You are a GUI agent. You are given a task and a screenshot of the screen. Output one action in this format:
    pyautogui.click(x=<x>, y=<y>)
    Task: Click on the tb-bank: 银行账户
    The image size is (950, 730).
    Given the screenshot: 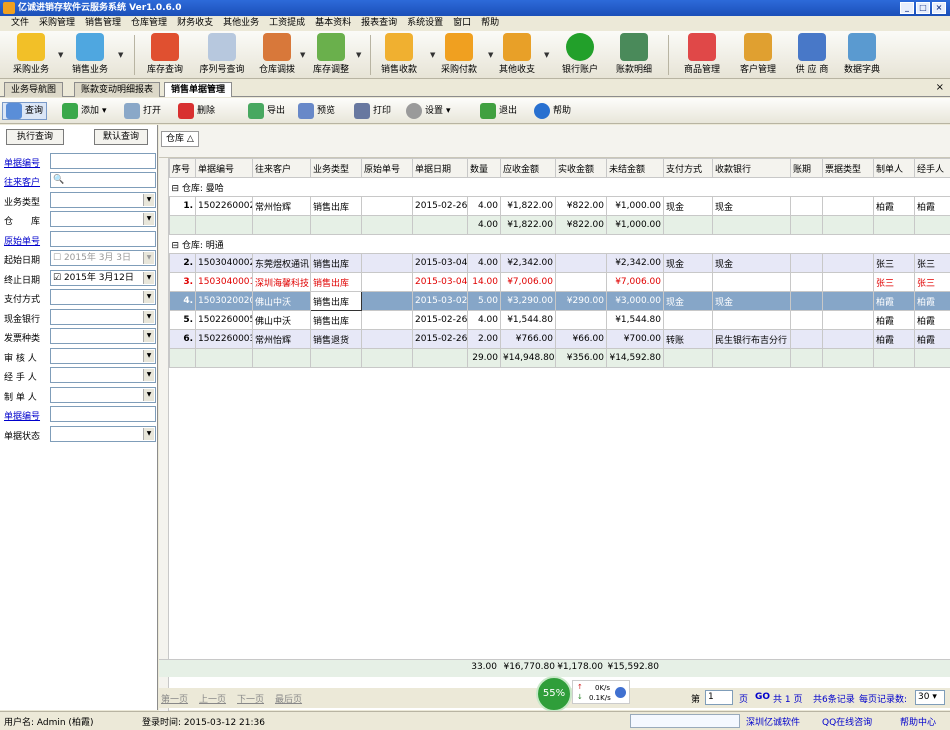 What is the action you would take?
    pyautogui.click(x=580, y=54)
    